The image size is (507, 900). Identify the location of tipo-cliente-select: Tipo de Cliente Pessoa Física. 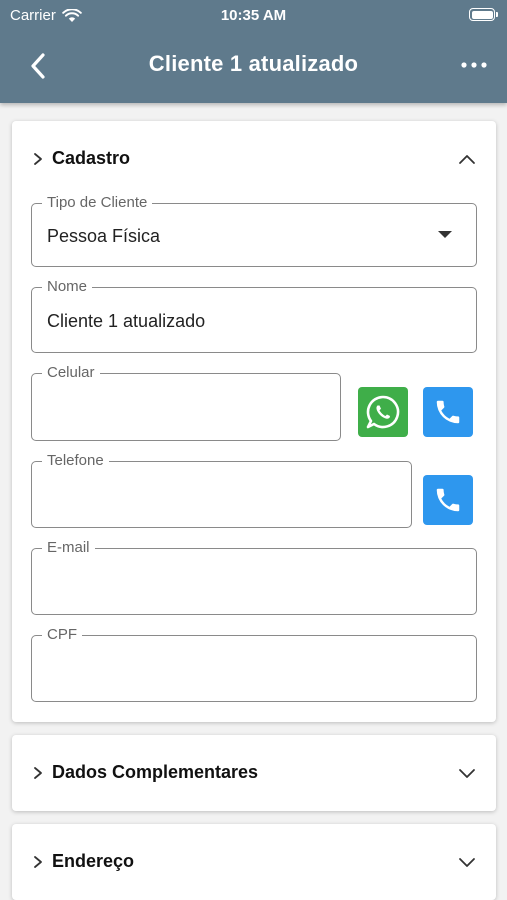
(254, 230).